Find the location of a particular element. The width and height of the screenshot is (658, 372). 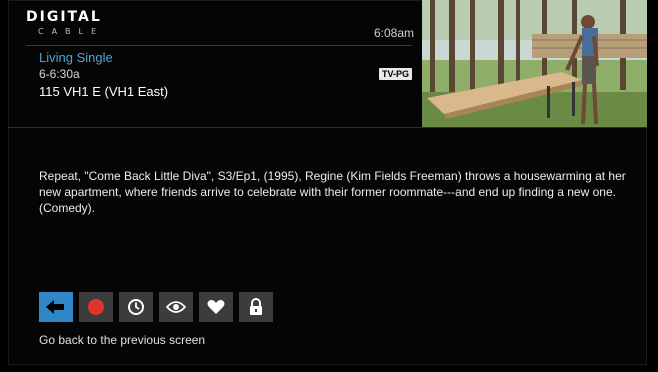

watch-button is located at coordinates (176, 307).